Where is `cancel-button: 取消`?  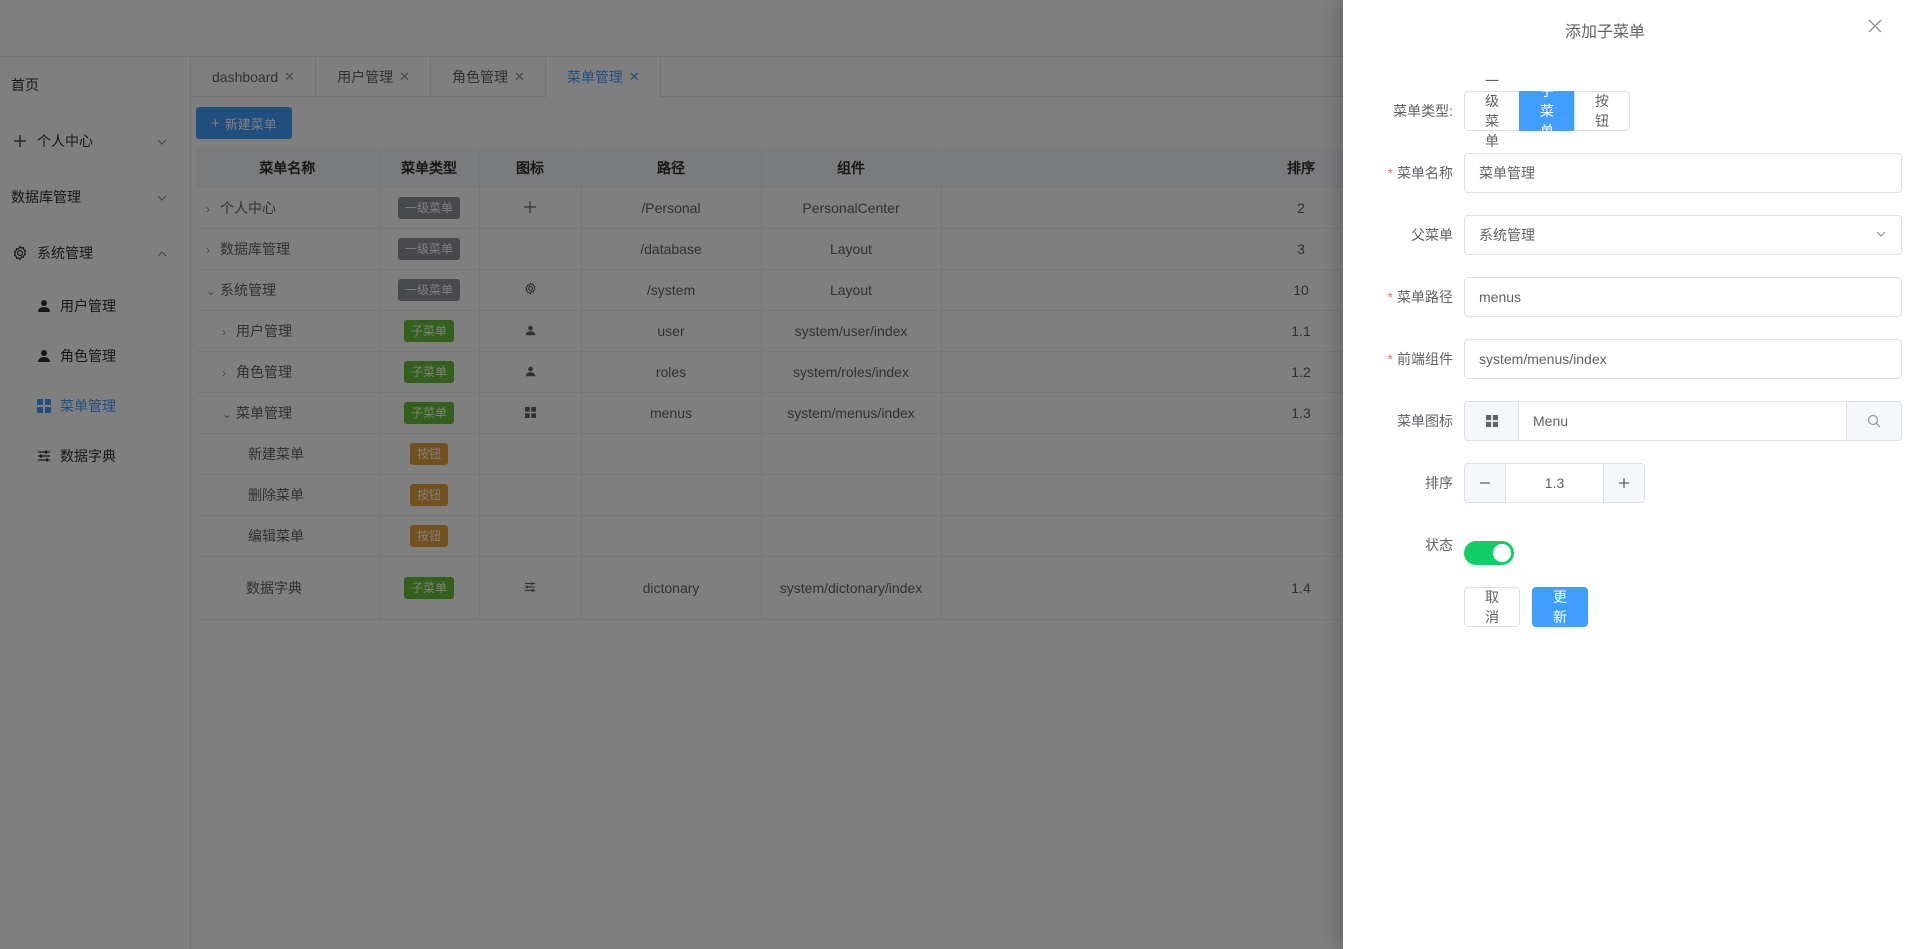
cancel-button: 取消 is located at coordinates (1492, 607).